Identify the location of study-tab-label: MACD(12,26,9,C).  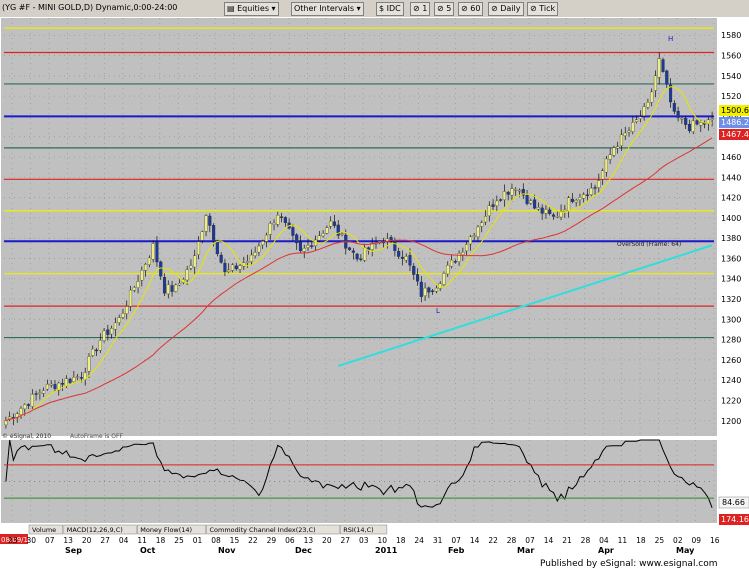
(95, 530).